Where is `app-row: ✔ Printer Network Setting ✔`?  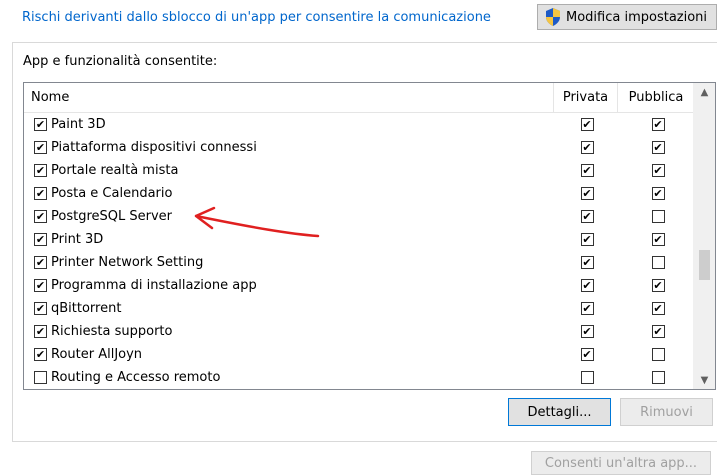 app-row: ✔ Printer Network Setting ✔ is located at coordinates (359, 262).